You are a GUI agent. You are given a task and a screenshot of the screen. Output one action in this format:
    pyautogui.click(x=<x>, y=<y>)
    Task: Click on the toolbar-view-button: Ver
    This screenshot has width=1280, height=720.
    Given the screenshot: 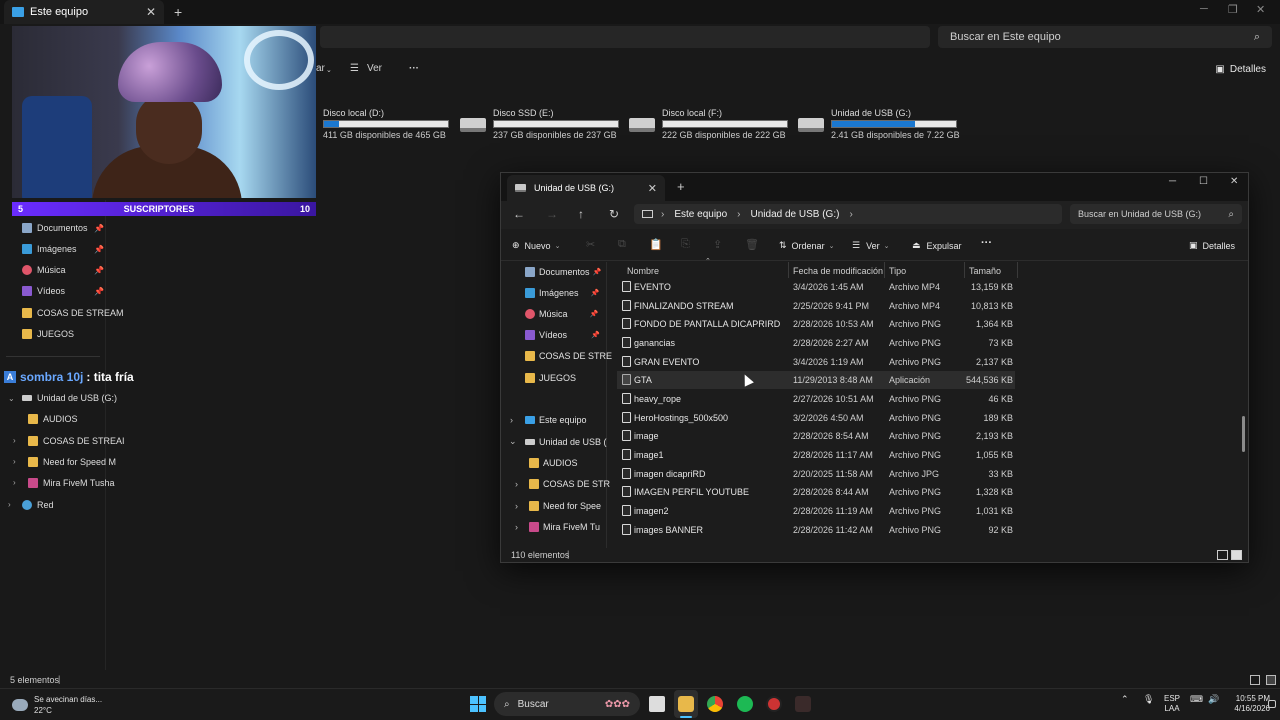 What is the action you would take?
    pyautogui.click(x=374, y=68)
    